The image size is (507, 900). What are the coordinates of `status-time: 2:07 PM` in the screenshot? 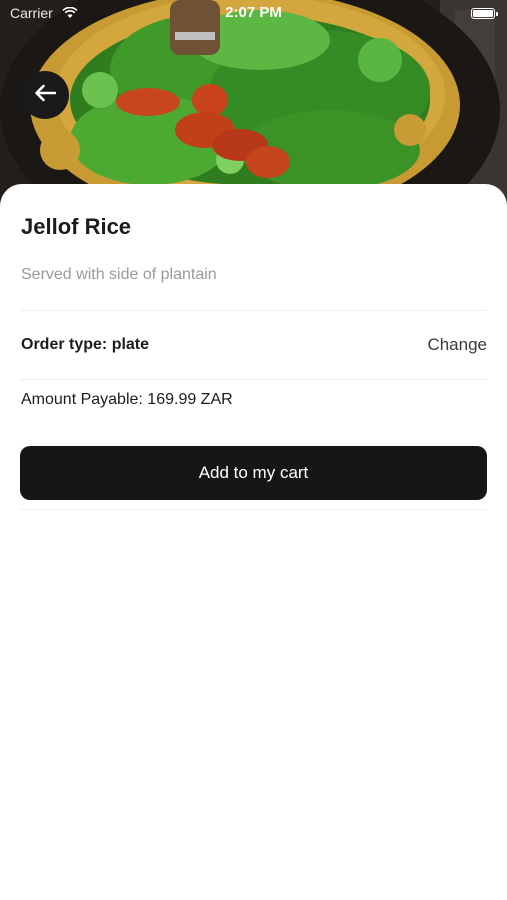 It's located at (253, 12).